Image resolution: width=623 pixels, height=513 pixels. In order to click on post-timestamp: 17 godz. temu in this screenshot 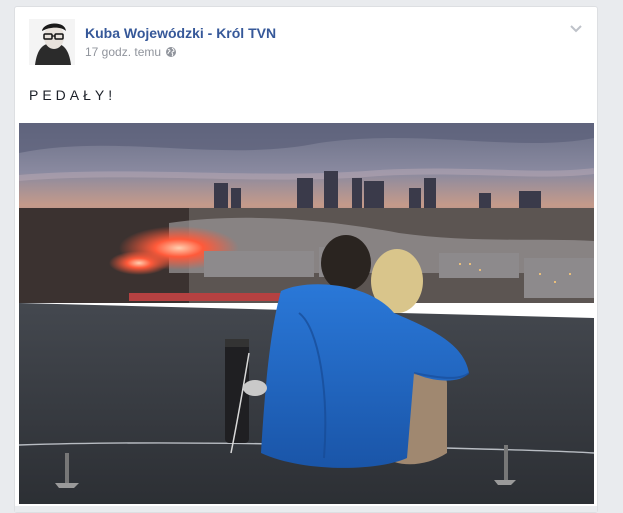, I will do `click(123, 52)`.